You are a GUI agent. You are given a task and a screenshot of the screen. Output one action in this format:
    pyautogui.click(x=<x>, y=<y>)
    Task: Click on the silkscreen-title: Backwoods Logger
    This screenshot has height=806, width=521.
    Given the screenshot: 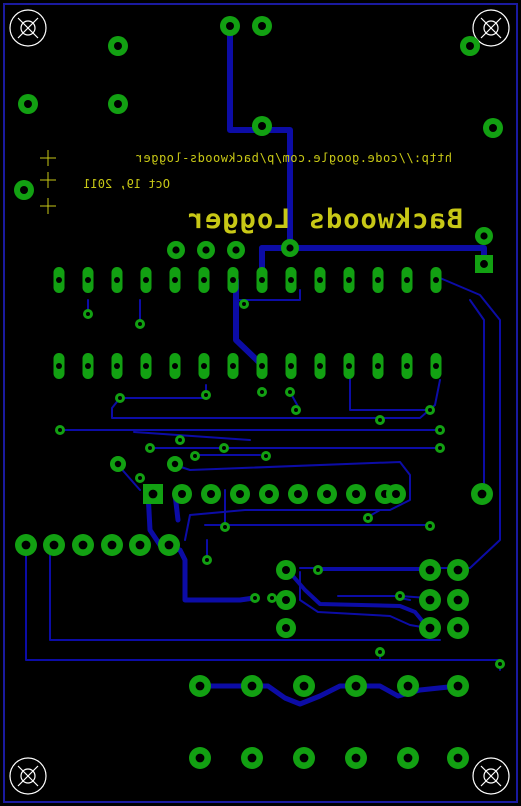 What is the action you would take?
    pyautogui.click(x=325, y=219)
    